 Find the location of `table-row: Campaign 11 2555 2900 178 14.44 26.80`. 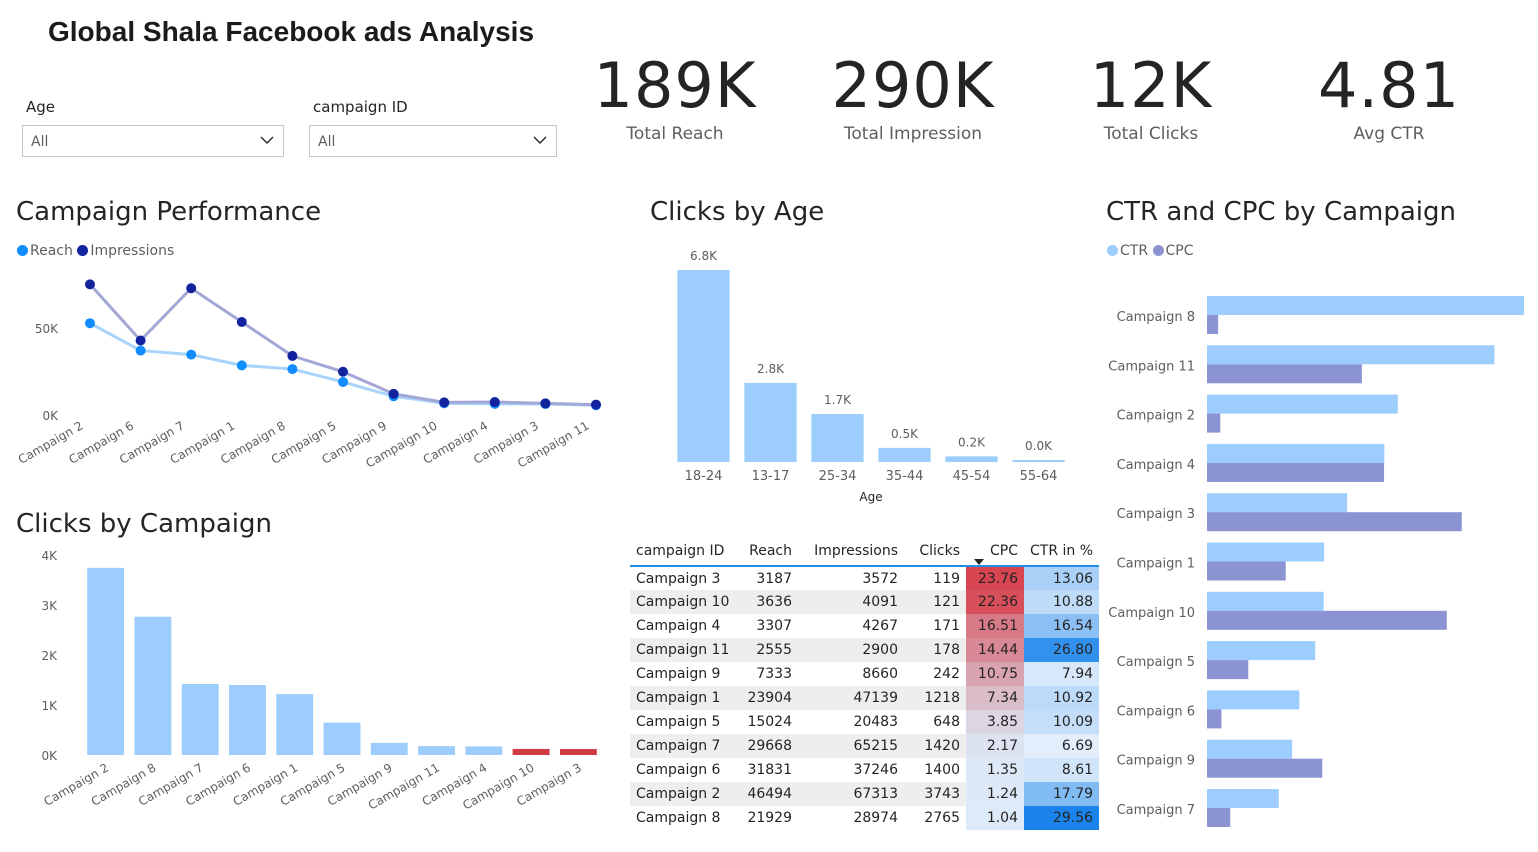

table-row: Campaign 11 2555 2900 178 14.44 26.80 is located at coordinates (865, 650).